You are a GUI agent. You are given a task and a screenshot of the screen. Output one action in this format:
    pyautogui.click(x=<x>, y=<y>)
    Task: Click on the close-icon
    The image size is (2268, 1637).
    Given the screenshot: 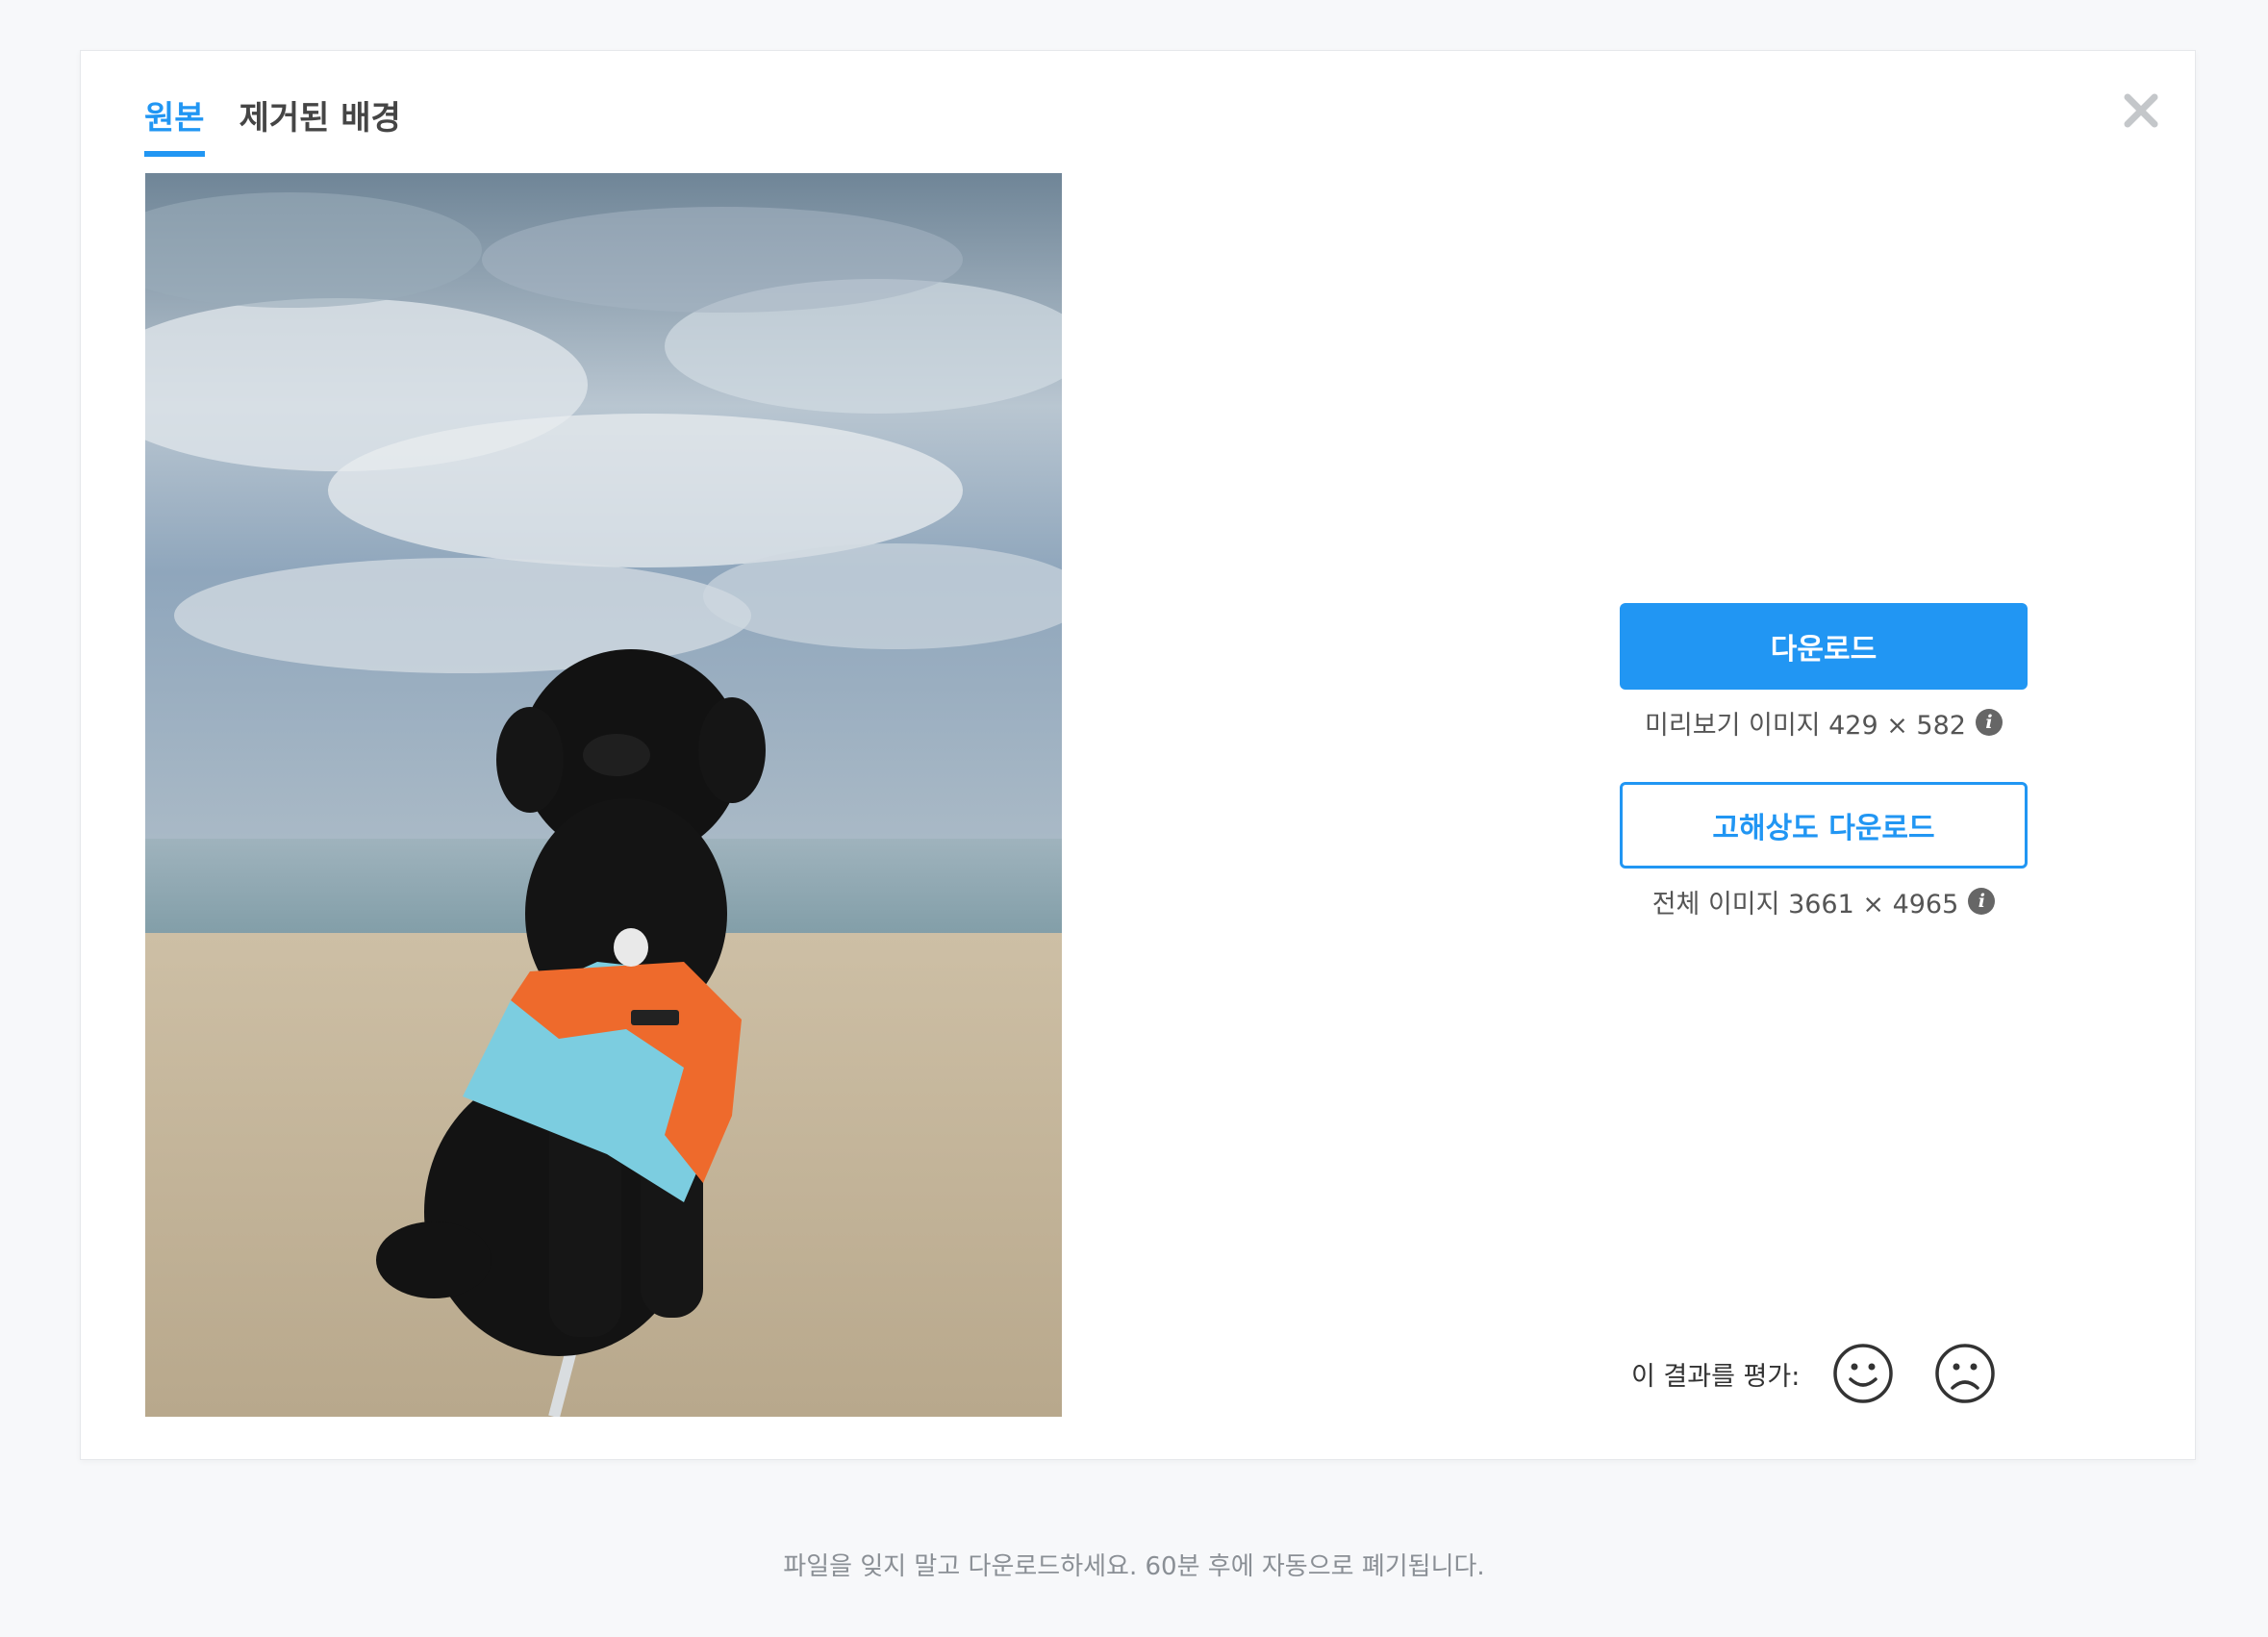 What is the action you would take?
    pyautogui.click(x=2141, y=110)
    